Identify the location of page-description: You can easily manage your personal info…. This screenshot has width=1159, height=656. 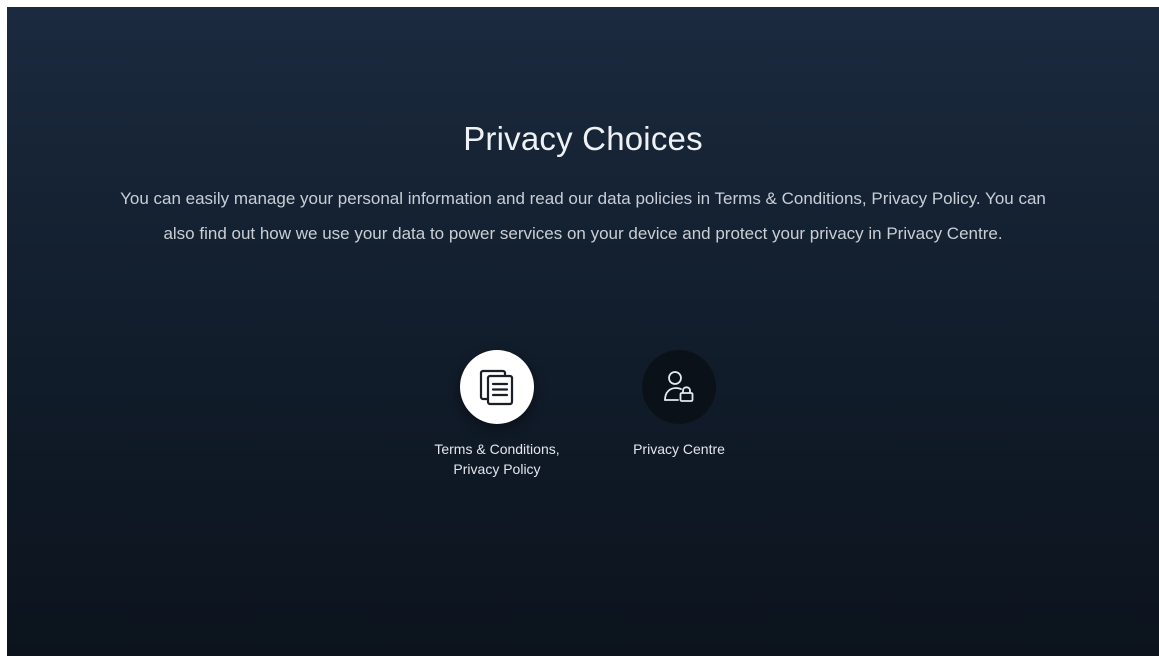
(583, 216).